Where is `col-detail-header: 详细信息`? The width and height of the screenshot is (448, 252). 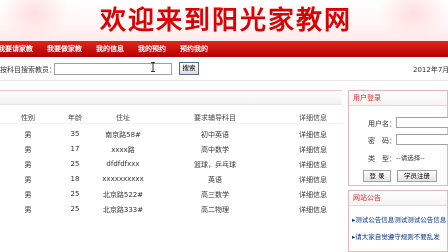 col-detail-header: 详细信息 is located at coordinates (313, 118).